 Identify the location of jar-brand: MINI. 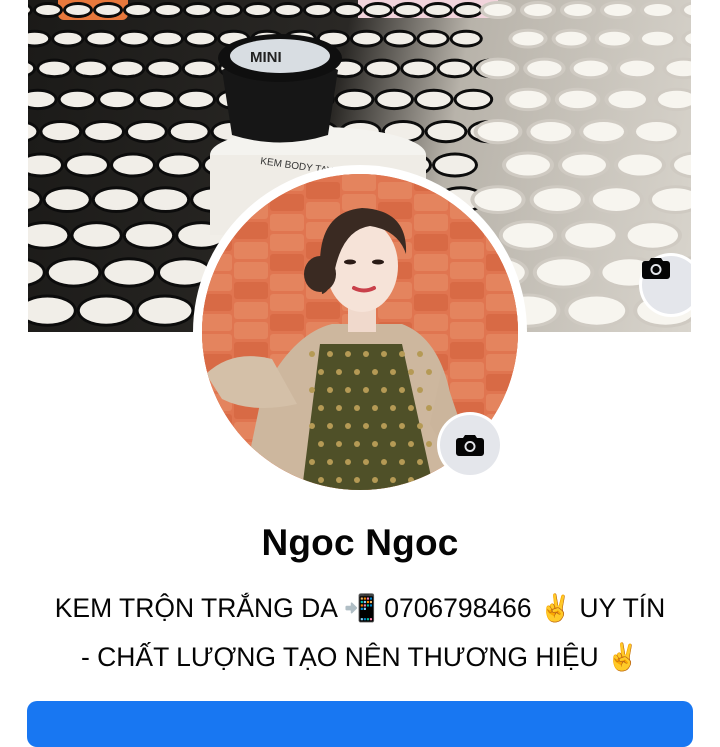
(266, 57).